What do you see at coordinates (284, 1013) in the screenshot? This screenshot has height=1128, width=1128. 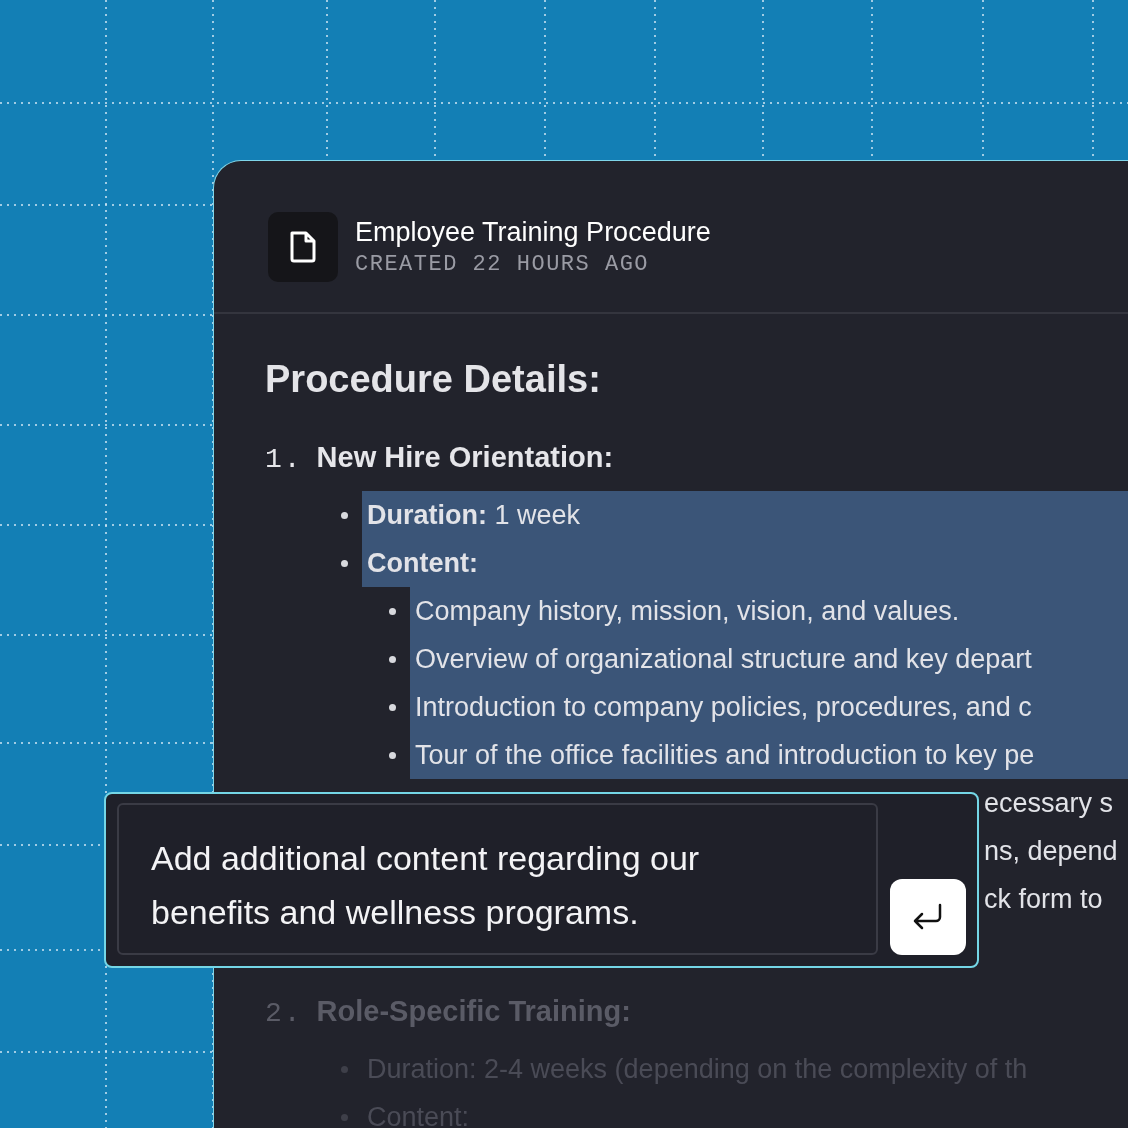 I see `list-number: 2.` at bounding box center [284, 1013].